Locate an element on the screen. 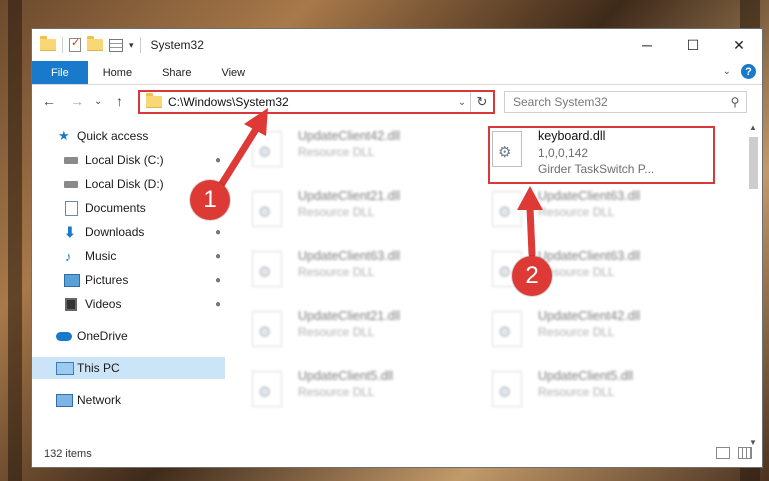  annotation-arrows is located at coordinates (378, 183).